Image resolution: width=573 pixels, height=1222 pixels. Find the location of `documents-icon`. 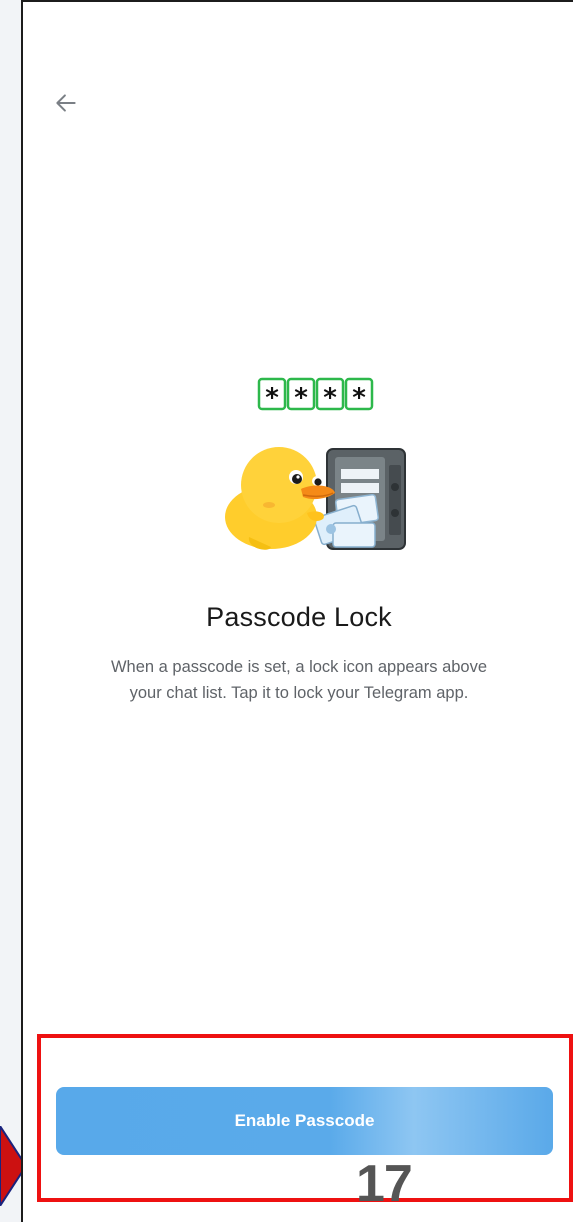

documents-icon is located at coordinates (346, 520).